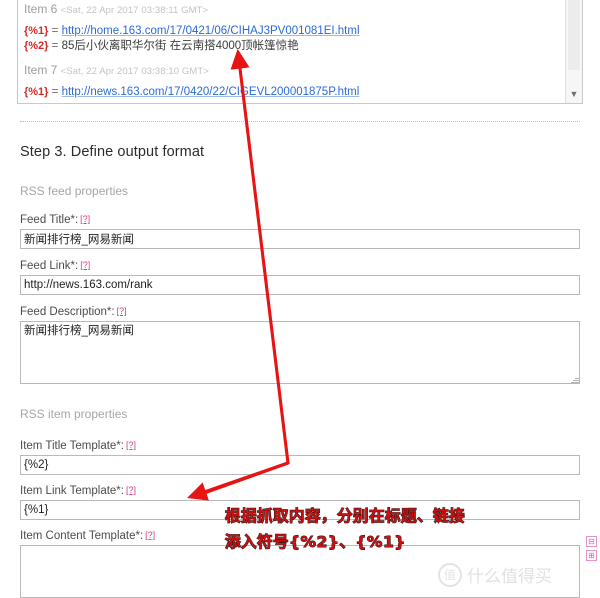 The width and height of the screenshot is (600, 598). I want to click on feed-title-label-text: Feed Title*:, so click(49, 220).